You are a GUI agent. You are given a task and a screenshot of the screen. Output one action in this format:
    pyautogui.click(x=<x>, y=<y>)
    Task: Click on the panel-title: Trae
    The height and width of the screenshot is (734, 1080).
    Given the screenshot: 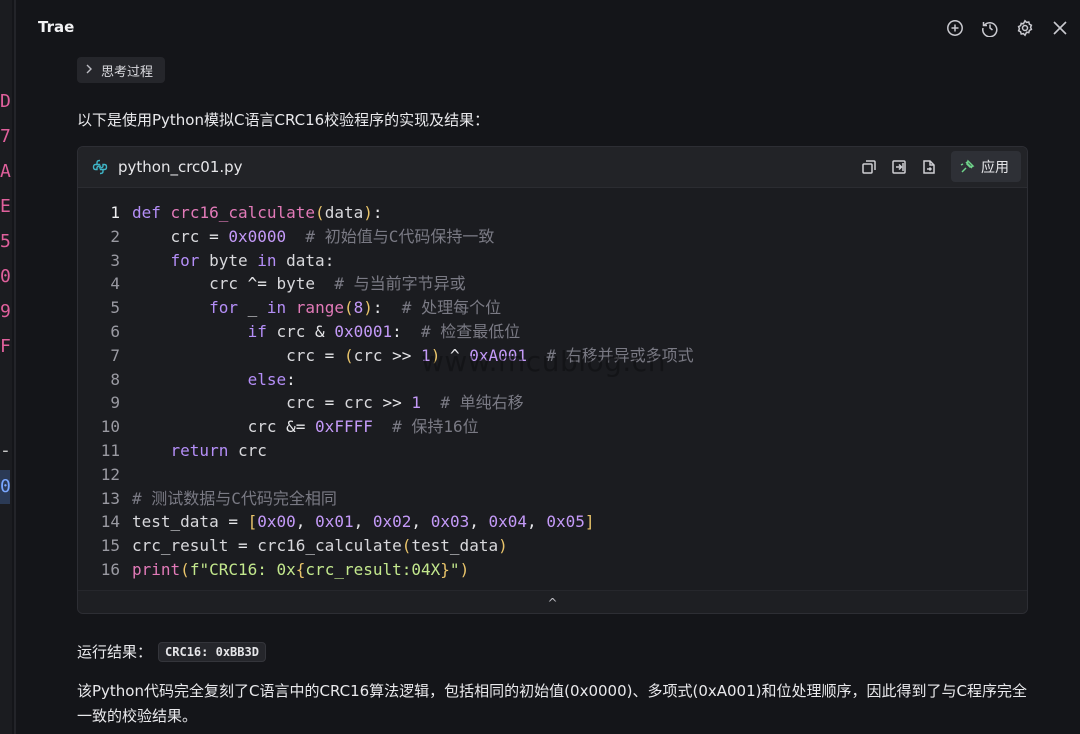 What is the action you would take?
    pyautogui.click(x=56, y=27)
    